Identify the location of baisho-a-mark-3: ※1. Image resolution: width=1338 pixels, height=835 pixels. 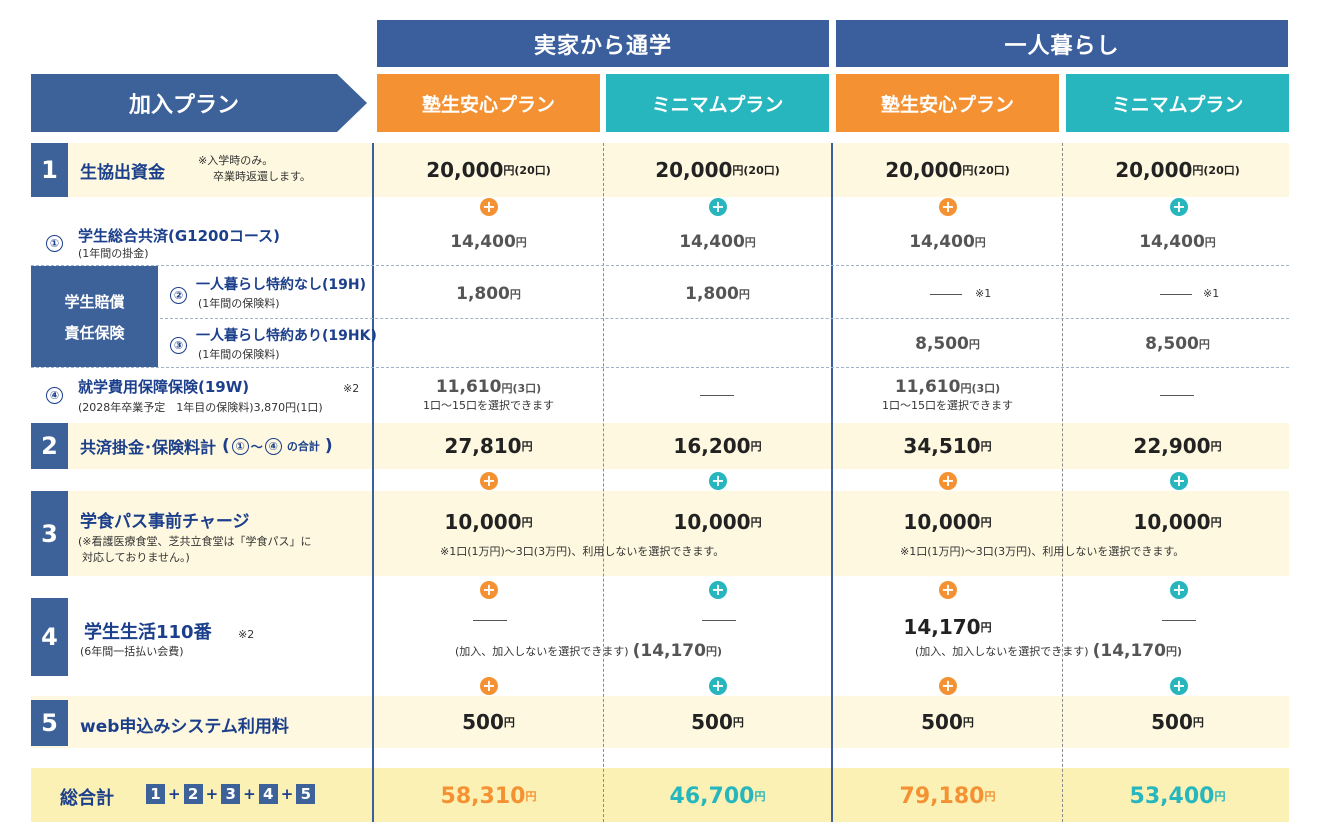
(1211, 293).